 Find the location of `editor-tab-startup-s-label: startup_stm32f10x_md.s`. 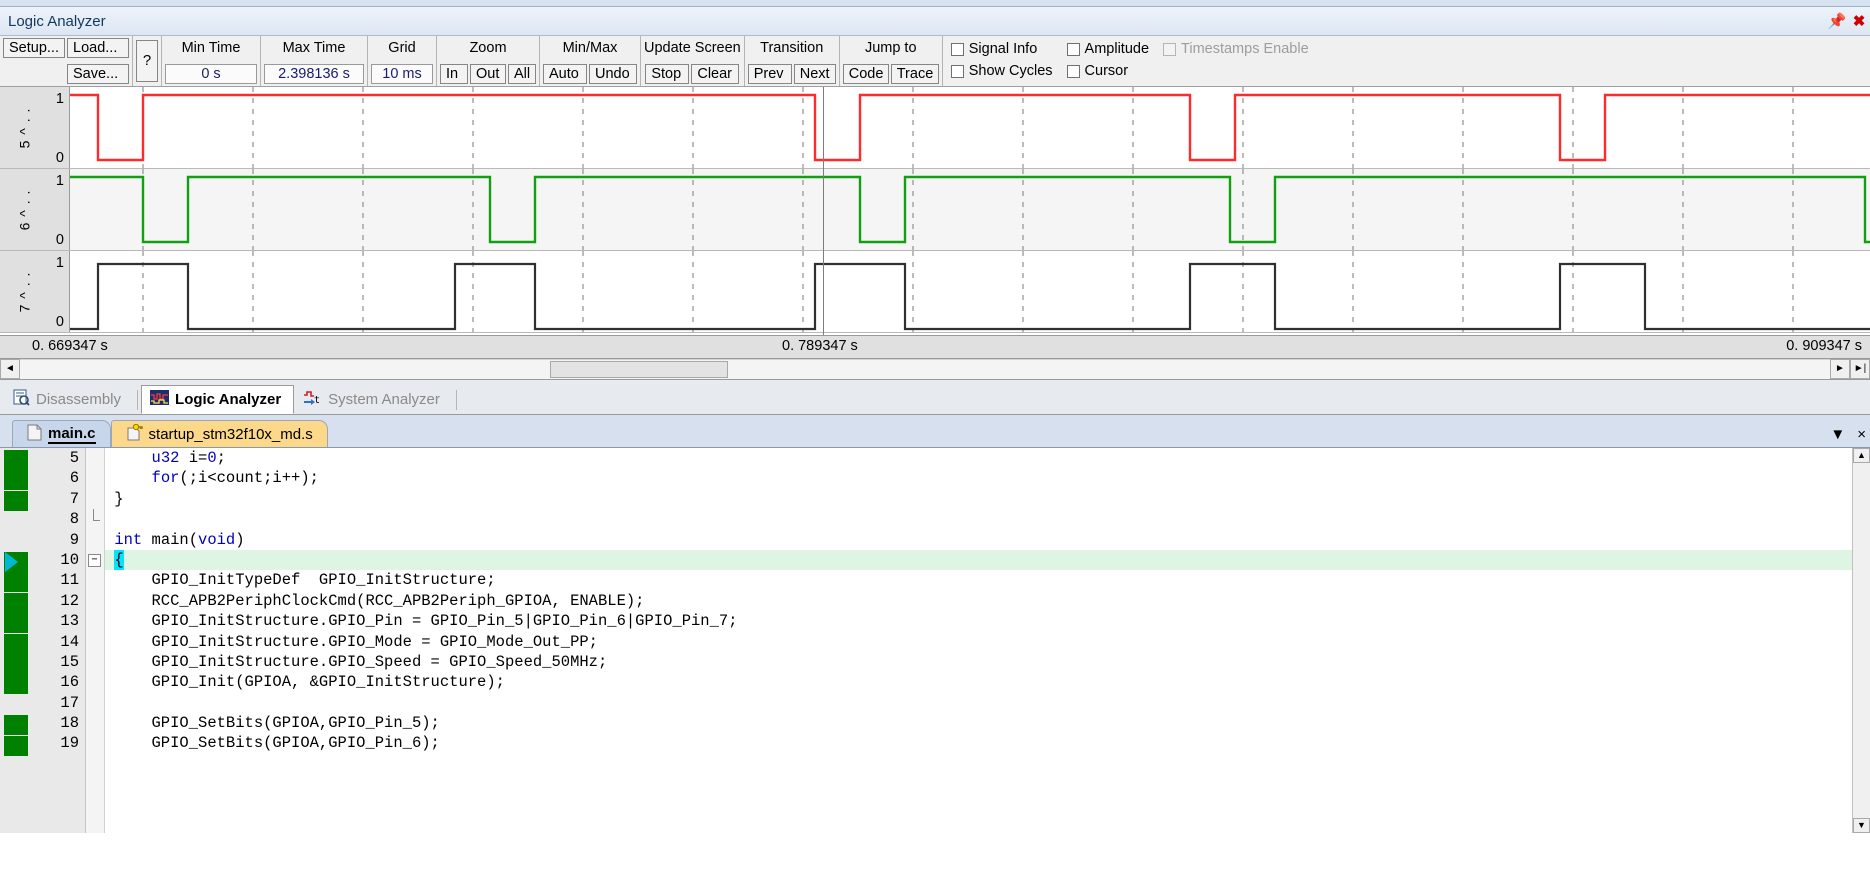

editor-tab-startup-s-label: startup_stm32f10x_md.s is located at coordinates (230, 434).